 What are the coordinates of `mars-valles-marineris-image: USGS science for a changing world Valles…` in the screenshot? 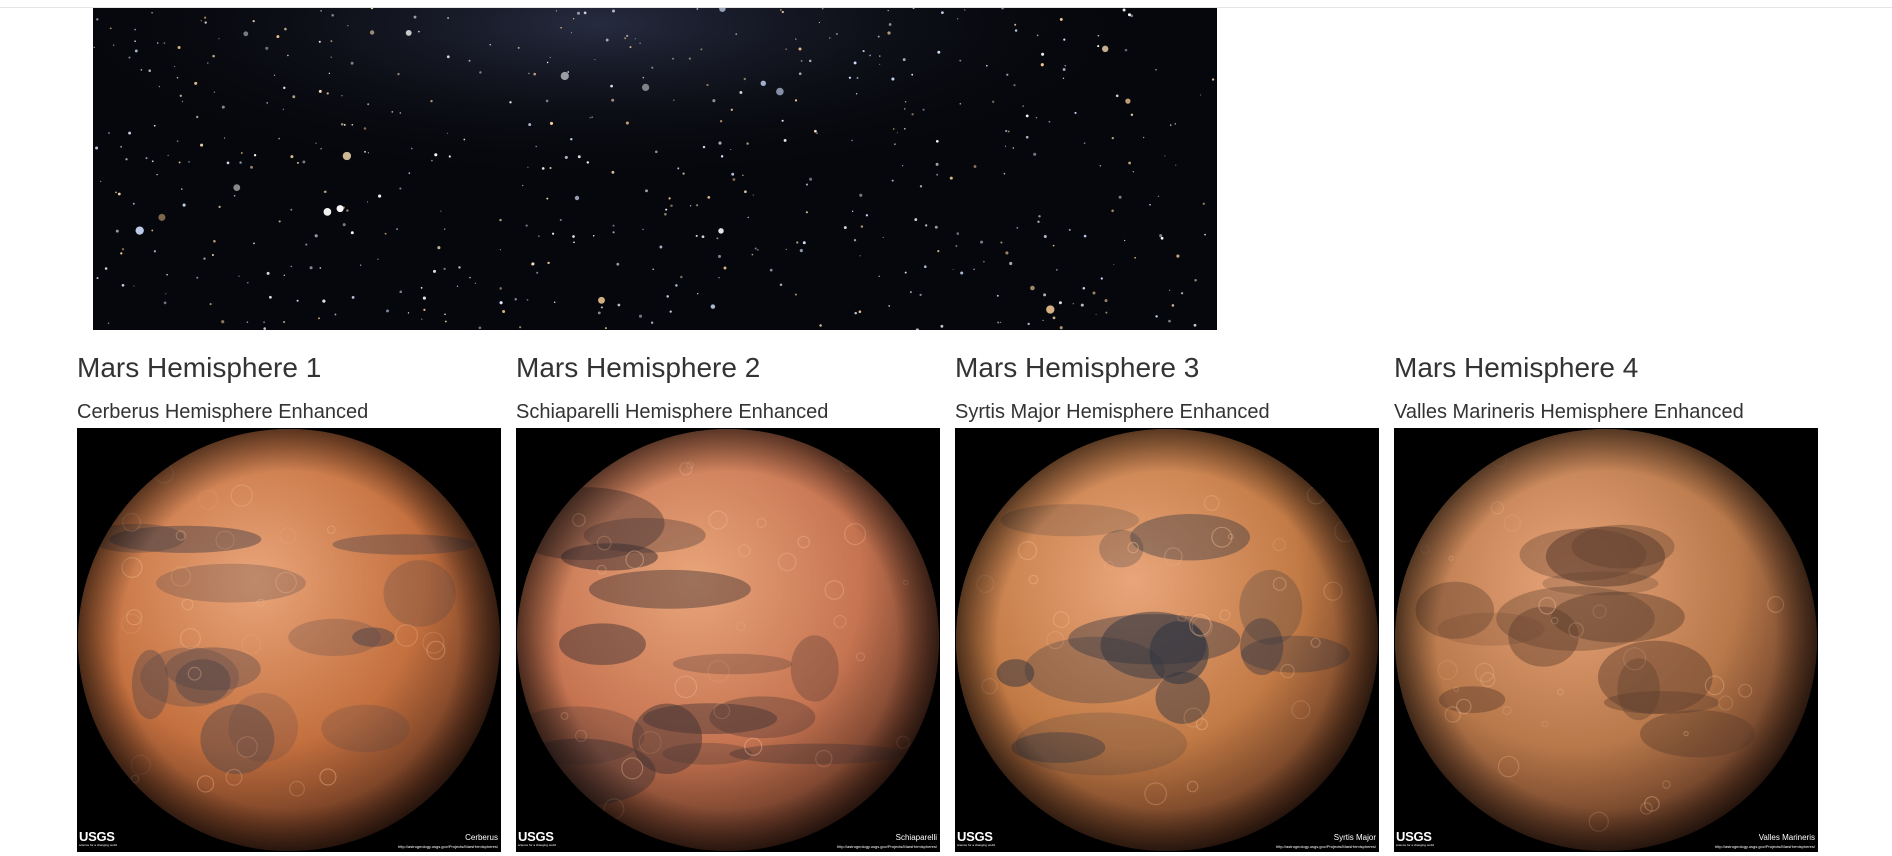 It's located at (1606, 640).